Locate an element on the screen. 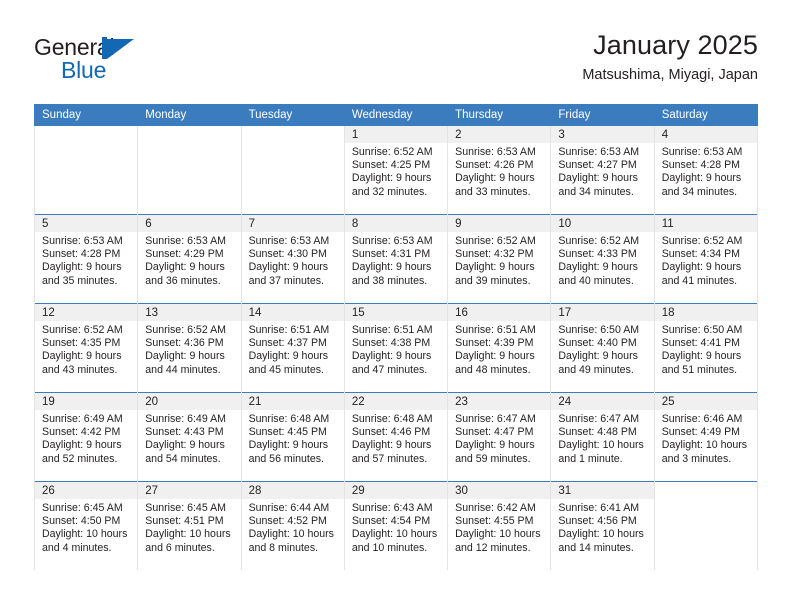 Image resolution: width=792 pixels, height=612 pixels. day-detail-line: Sunset: 4:27 PM is located at coordinates (597, 165).